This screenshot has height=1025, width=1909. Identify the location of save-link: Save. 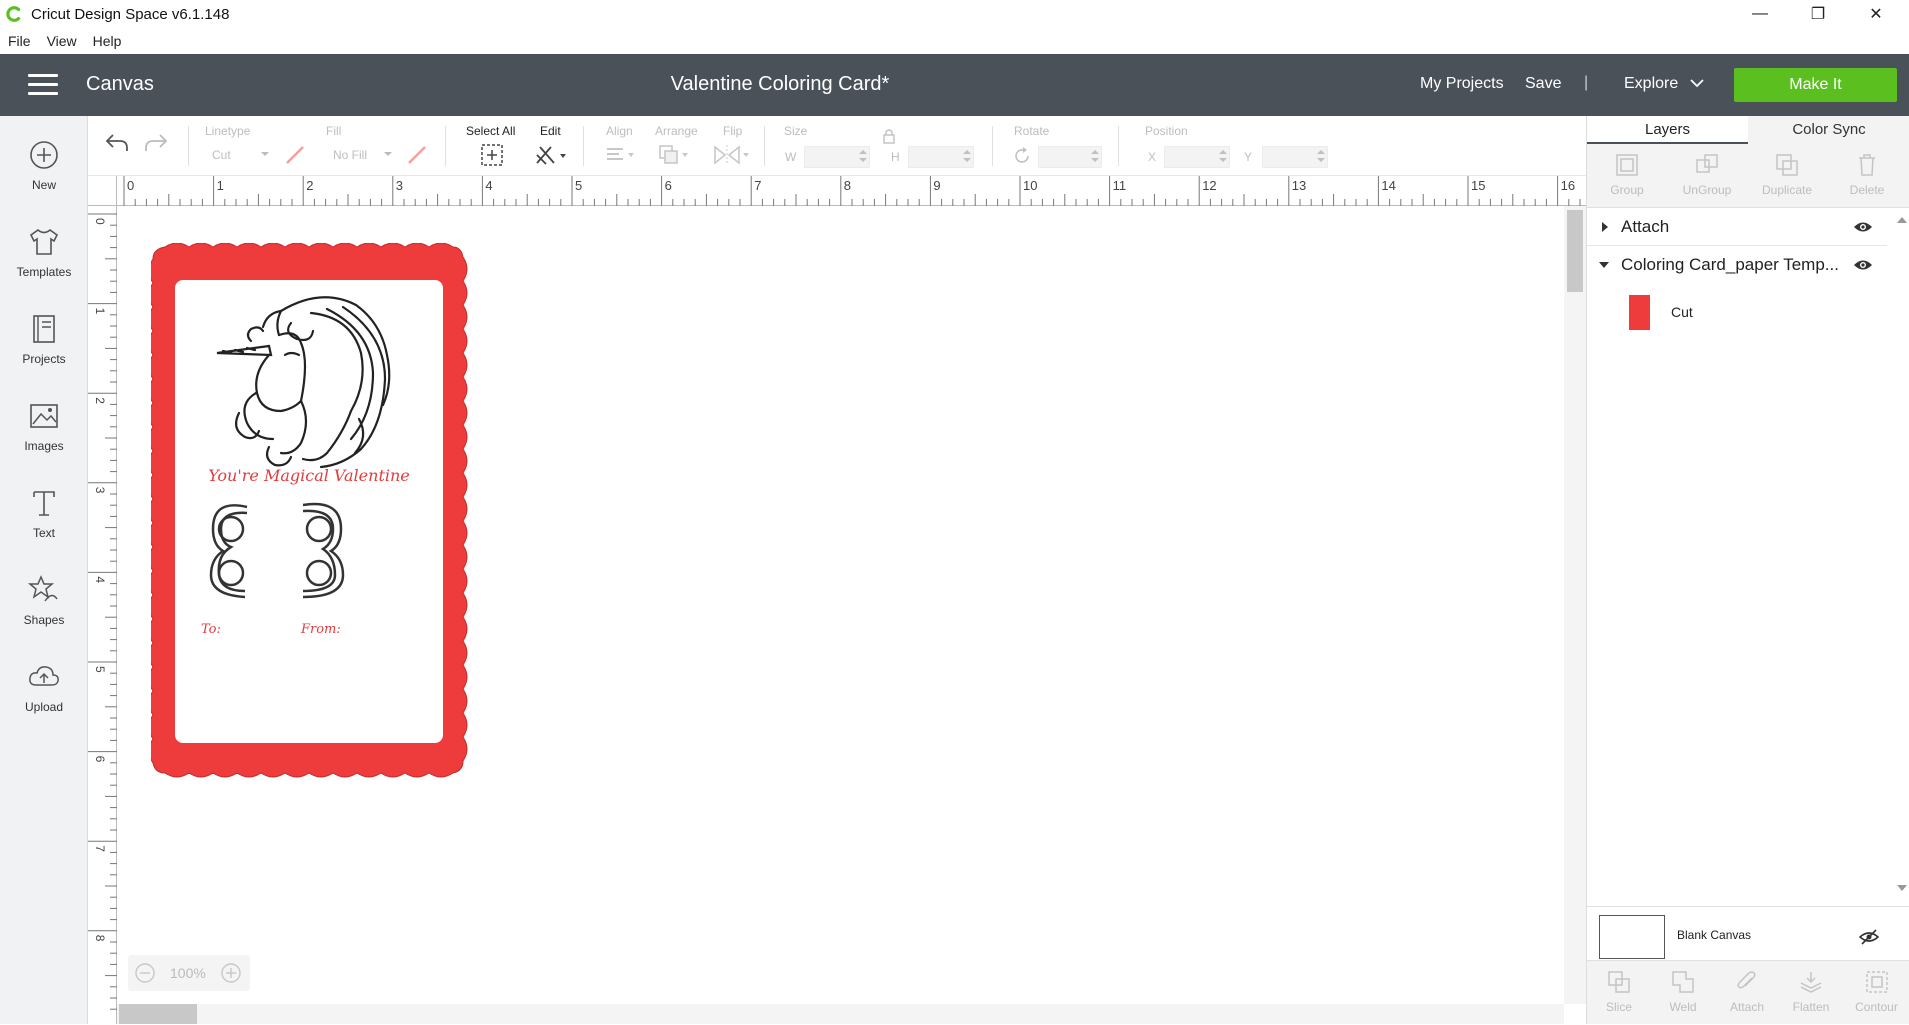
(1543, 84).